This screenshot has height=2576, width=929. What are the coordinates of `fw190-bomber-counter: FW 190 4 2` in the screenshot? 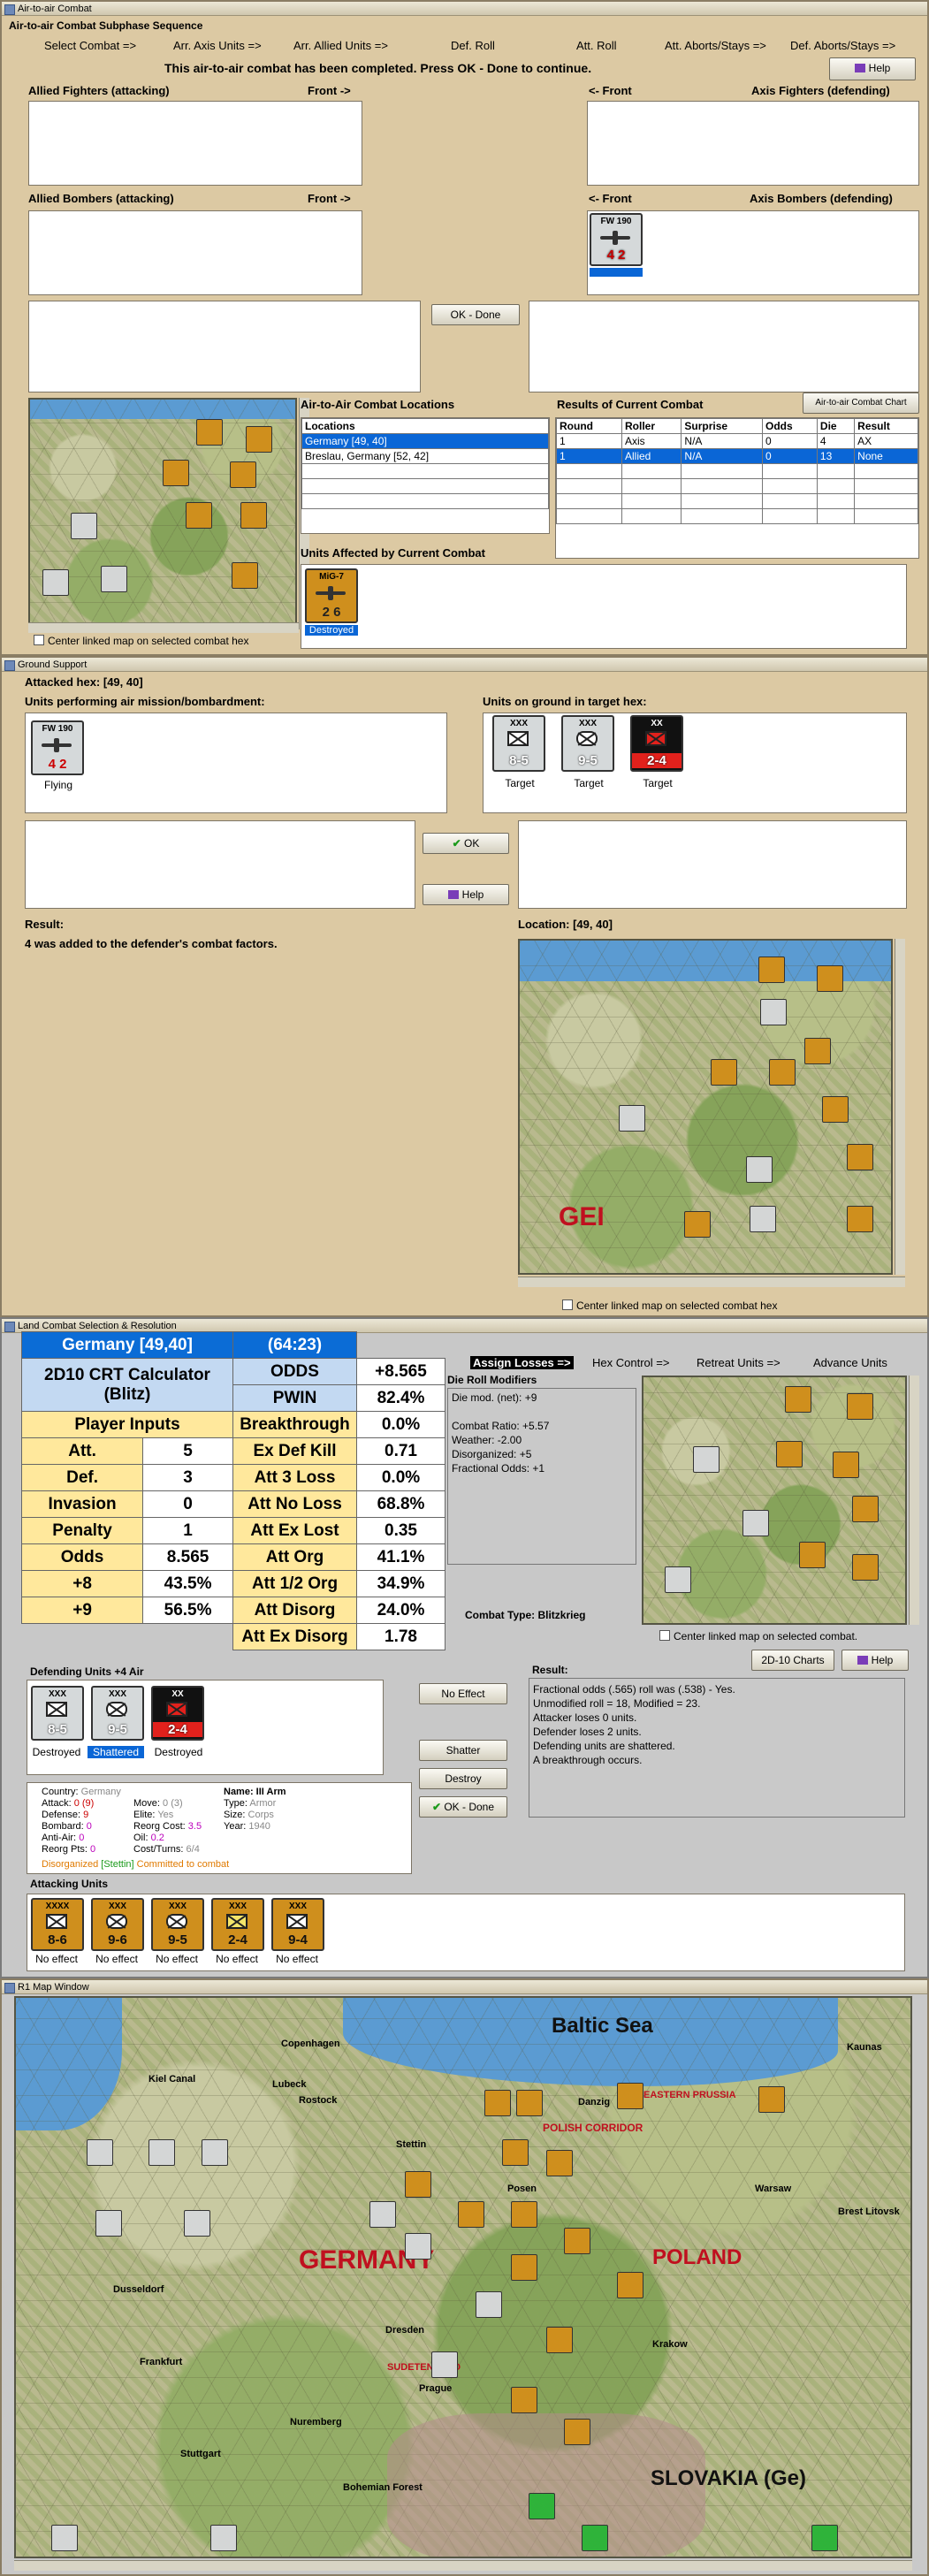 It's located at (616, 239).